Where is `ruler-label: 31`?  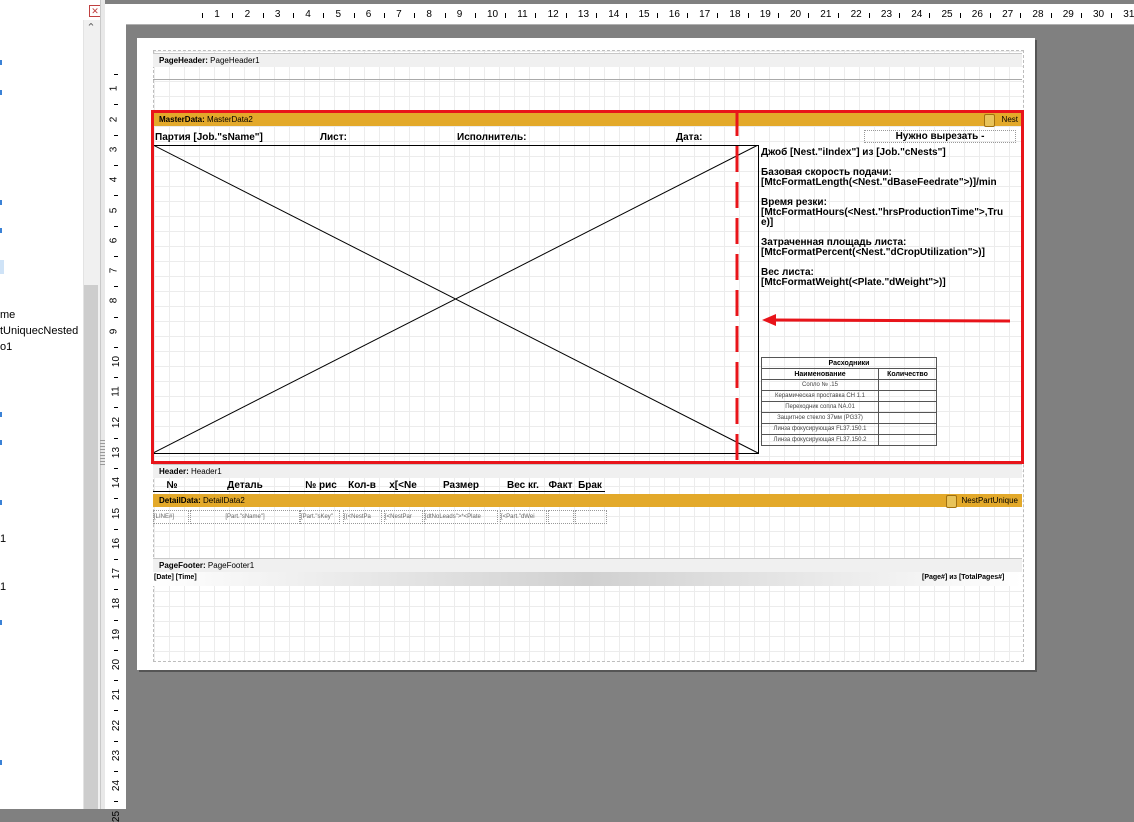 ruler-label: 31 is located at coordinates (1128, 14).